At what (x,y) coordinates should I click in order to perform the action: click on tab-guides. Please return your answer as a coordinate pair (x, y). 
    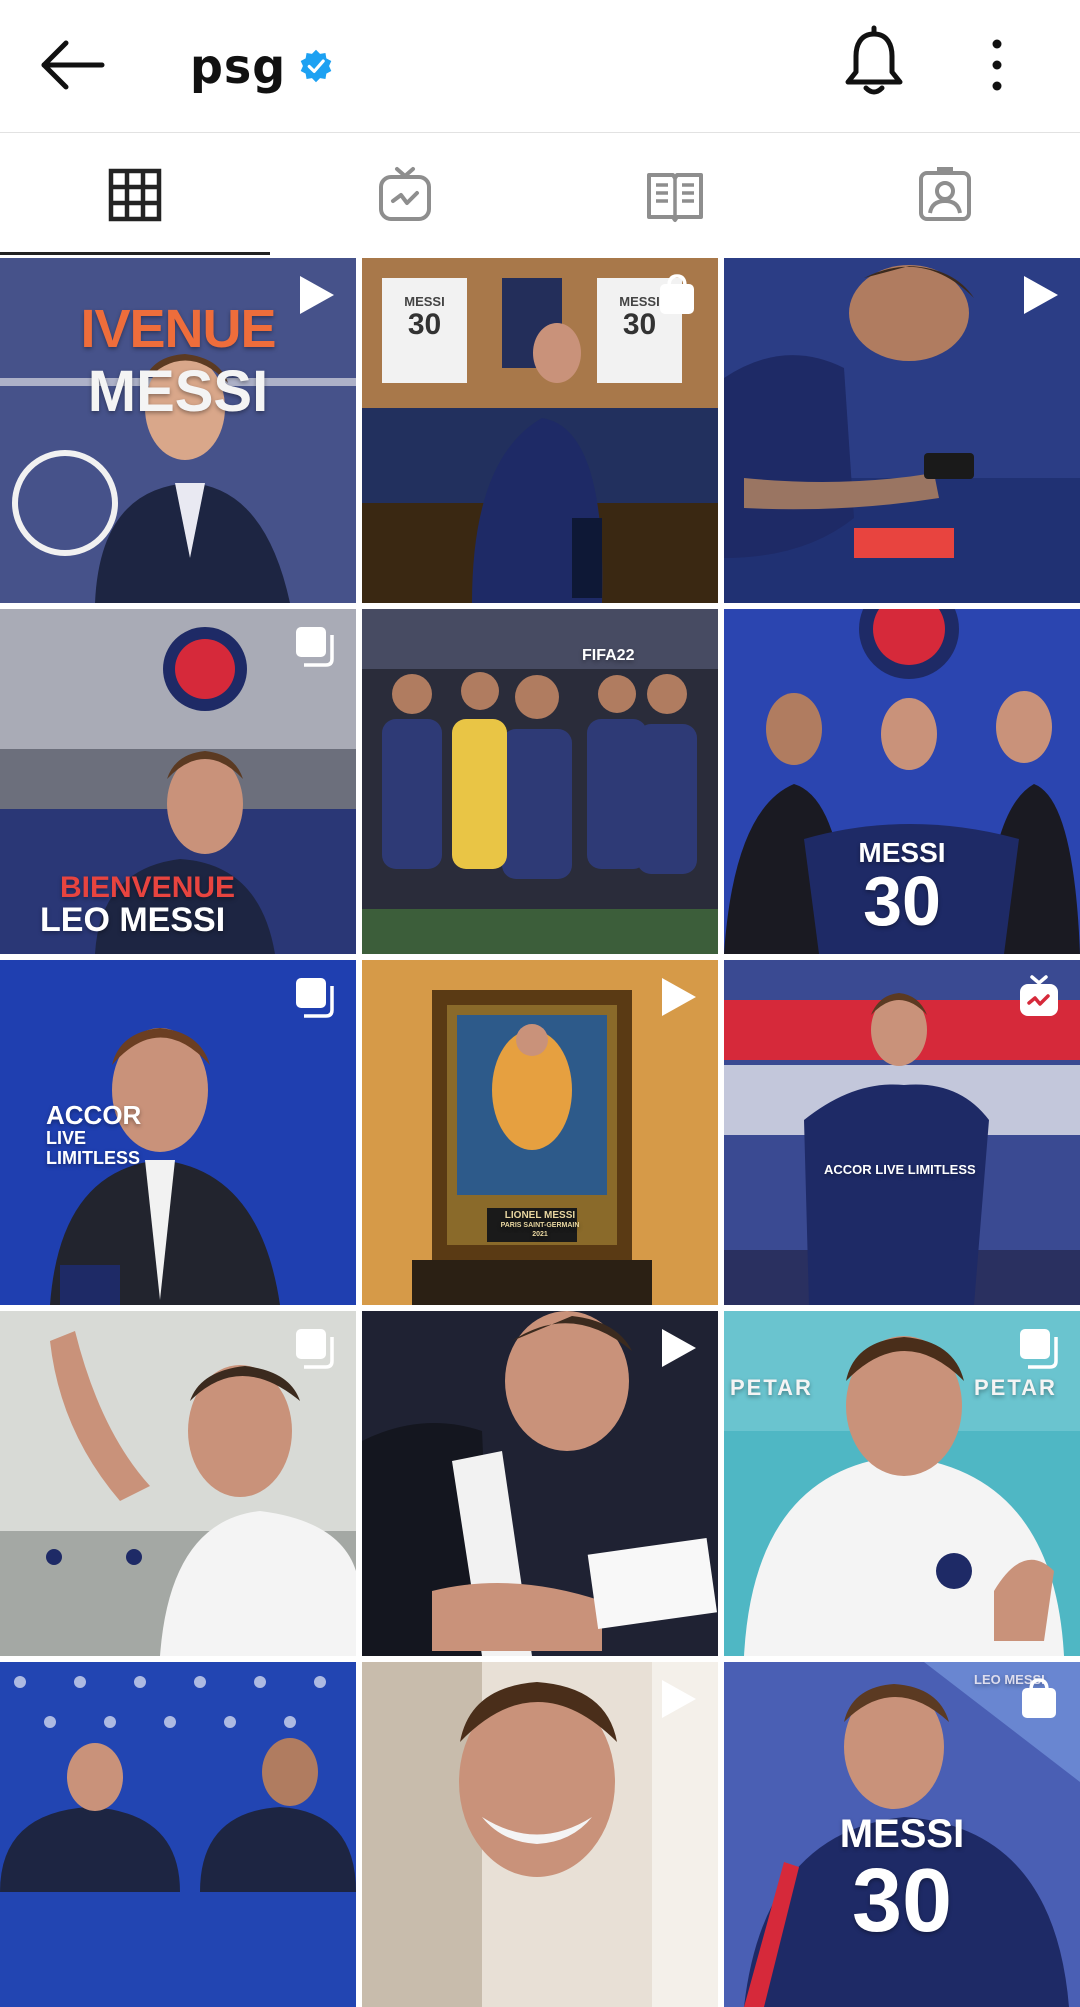
    Looking at the image, I should click on (675, 195).